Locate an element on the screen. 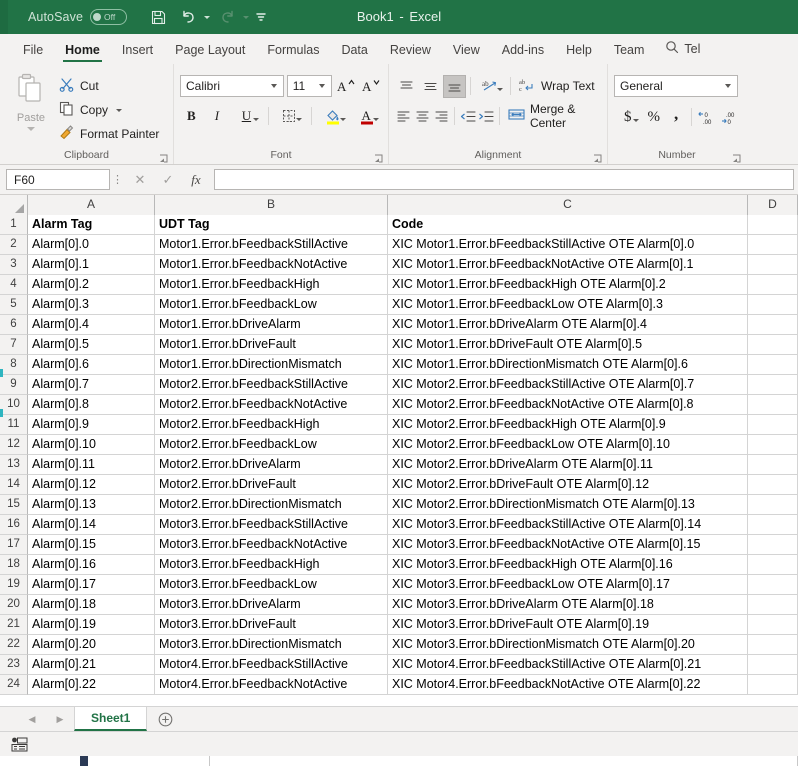 The height and width of the screenshot is (766, 798). copy-dropdown-caret-icon is located at coordinates (119, 110).